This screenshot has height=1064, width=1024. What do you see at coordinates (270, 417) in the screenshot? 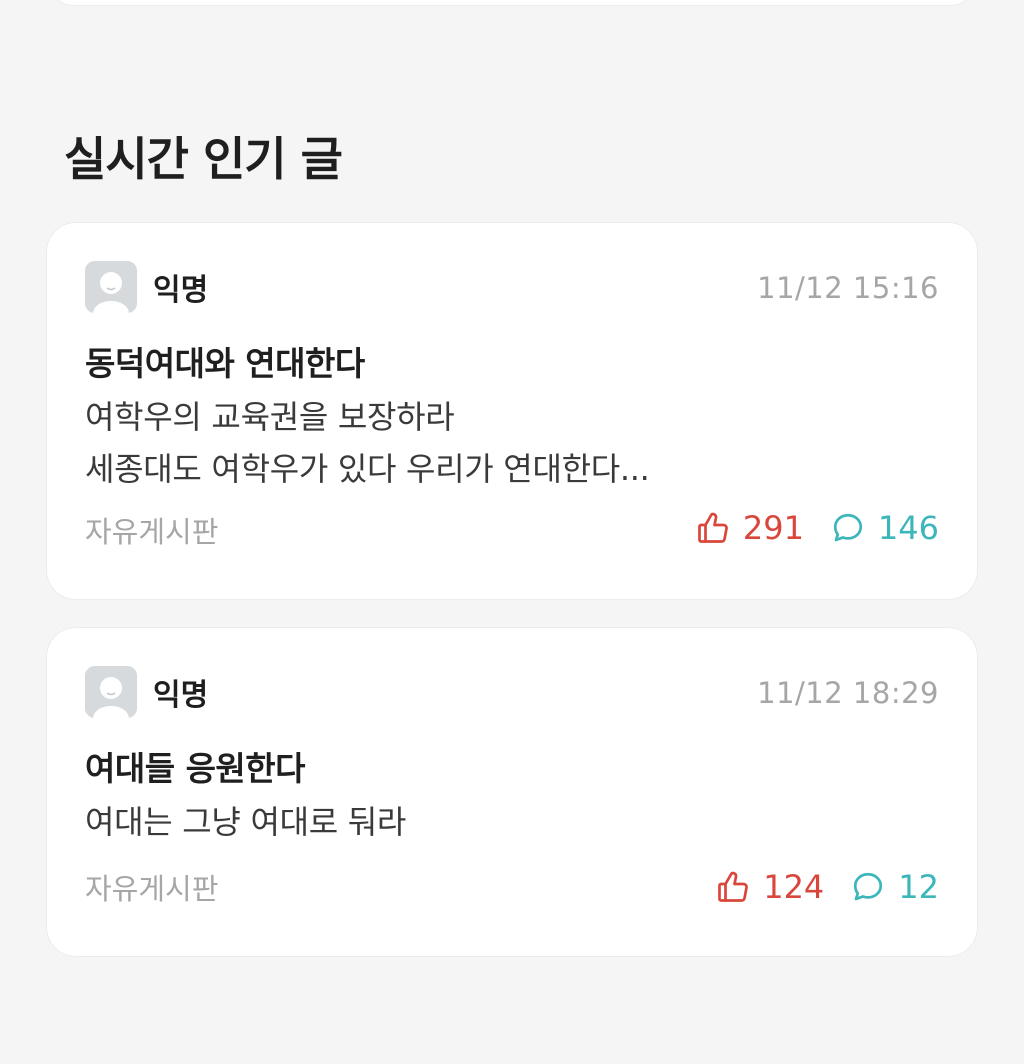
I see `post-body-line: 여학우의 교육권을 보장하라` at bounding box center [270, 417].